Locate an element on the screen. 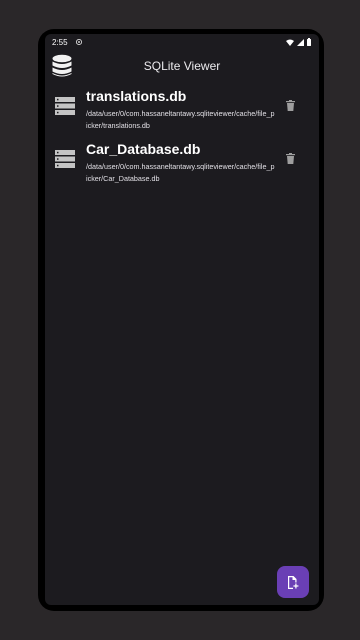 The width and height of the screenshot is (360, 640). app-bar: SQLite Viewer is located at coordinates (182, 66).